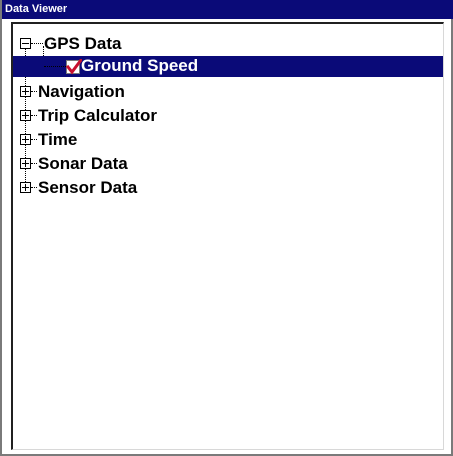 The height and width of the screenshot is (456, 453). I want to click on tree-item-ground-speed: Ground Speed, so click(228, 68).